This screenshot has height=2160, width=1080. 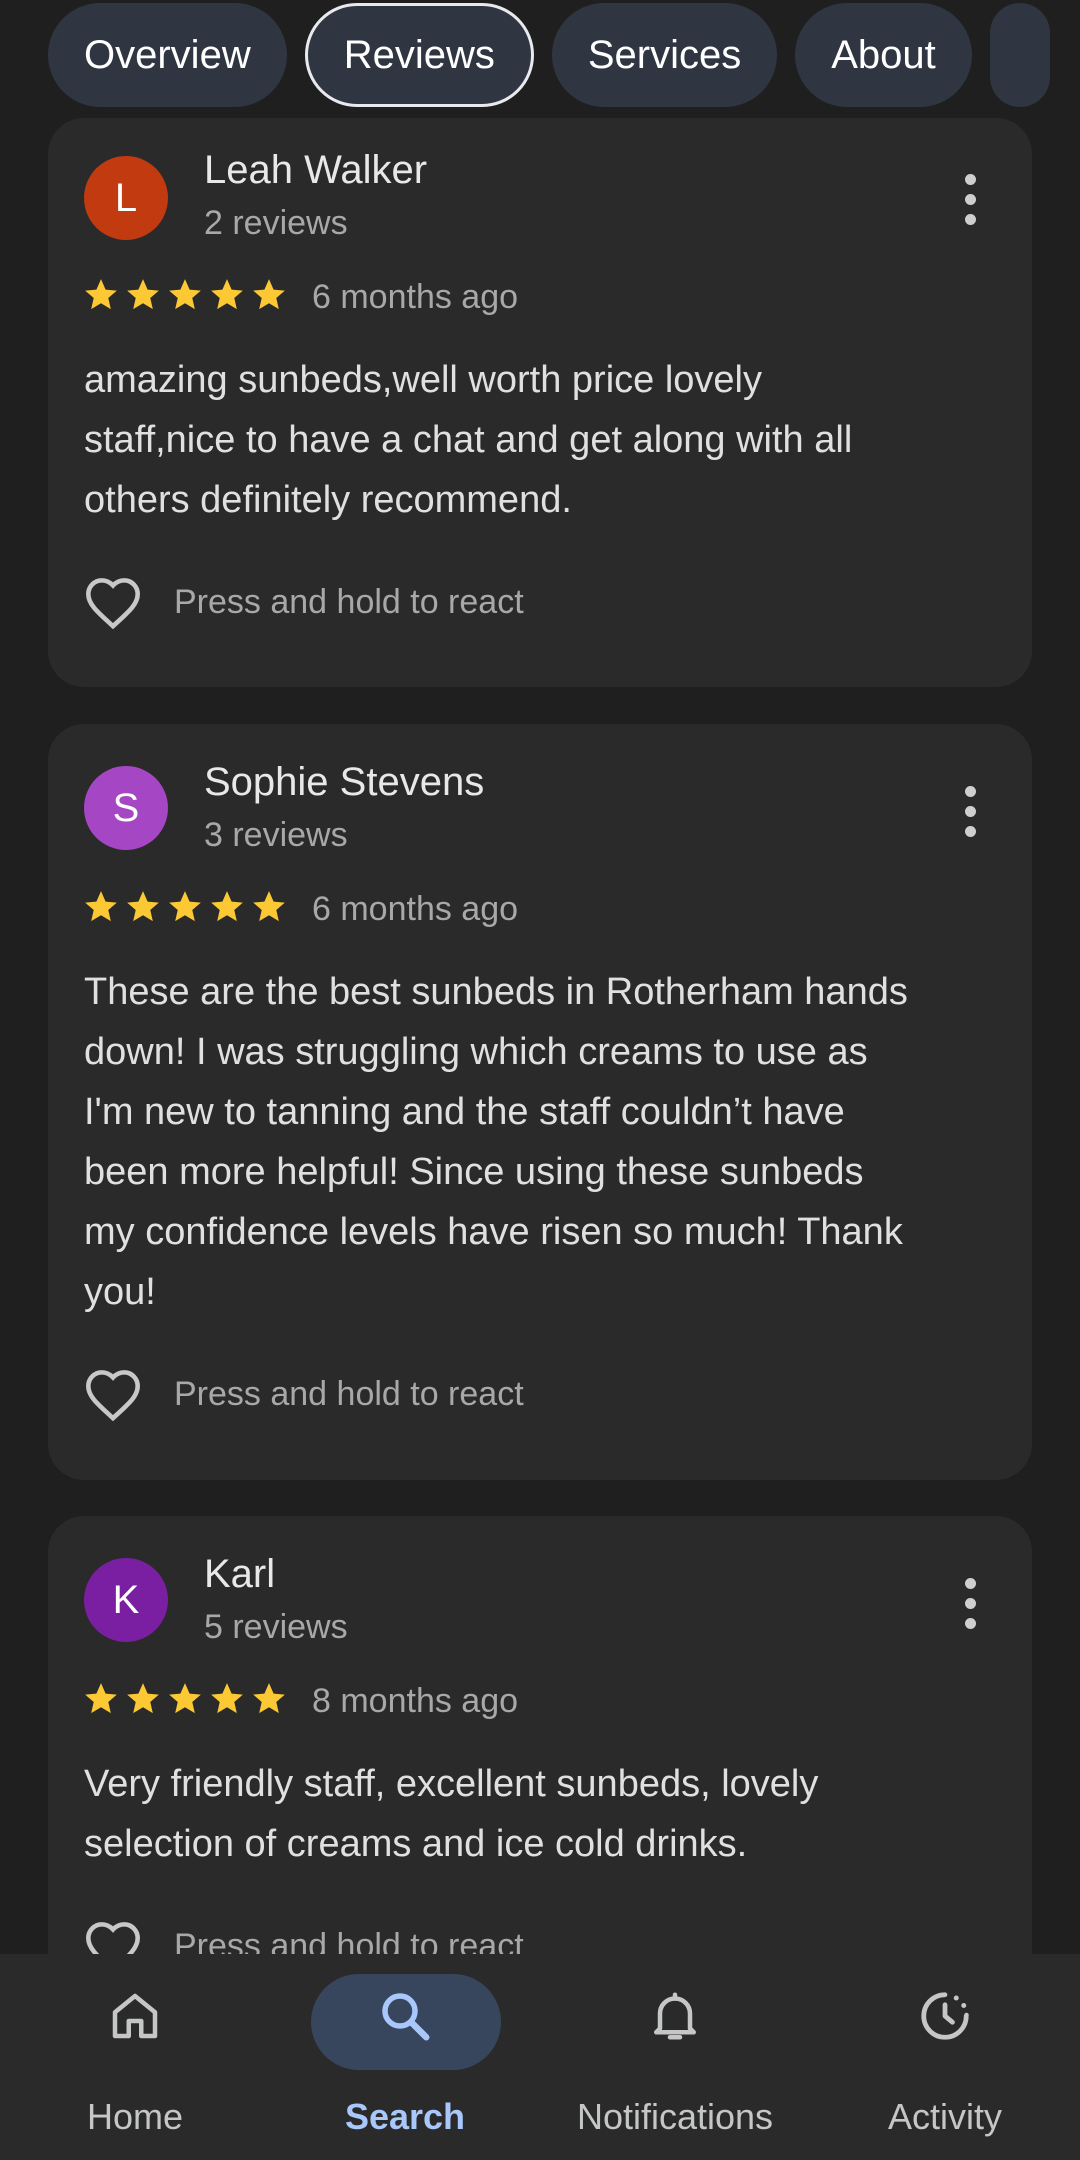 What do you see at coordinates (120, 1292) in the screenshot?
I see `review-text-line: you!` at bounding box center [120, 1292].